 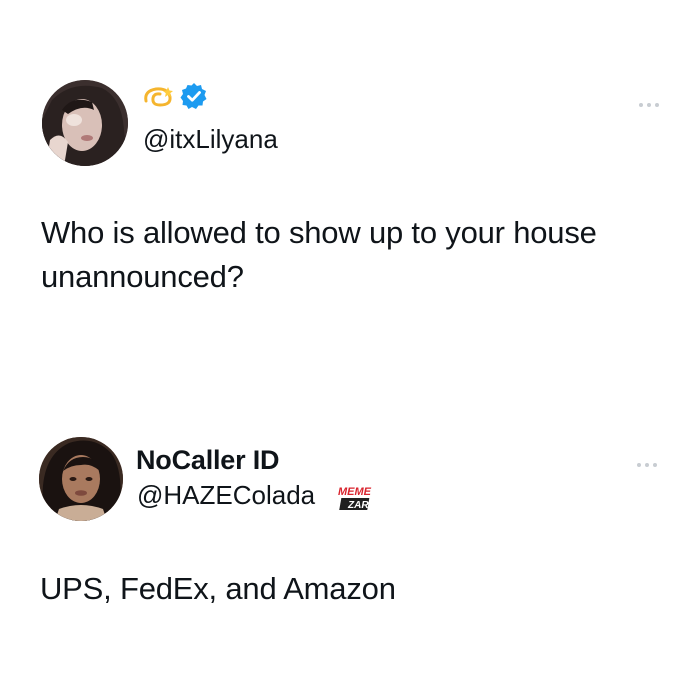 What do you see at coordinates (175, 96) in the screenshot?
I see `name-emojis` at bounding box center [175, 96].